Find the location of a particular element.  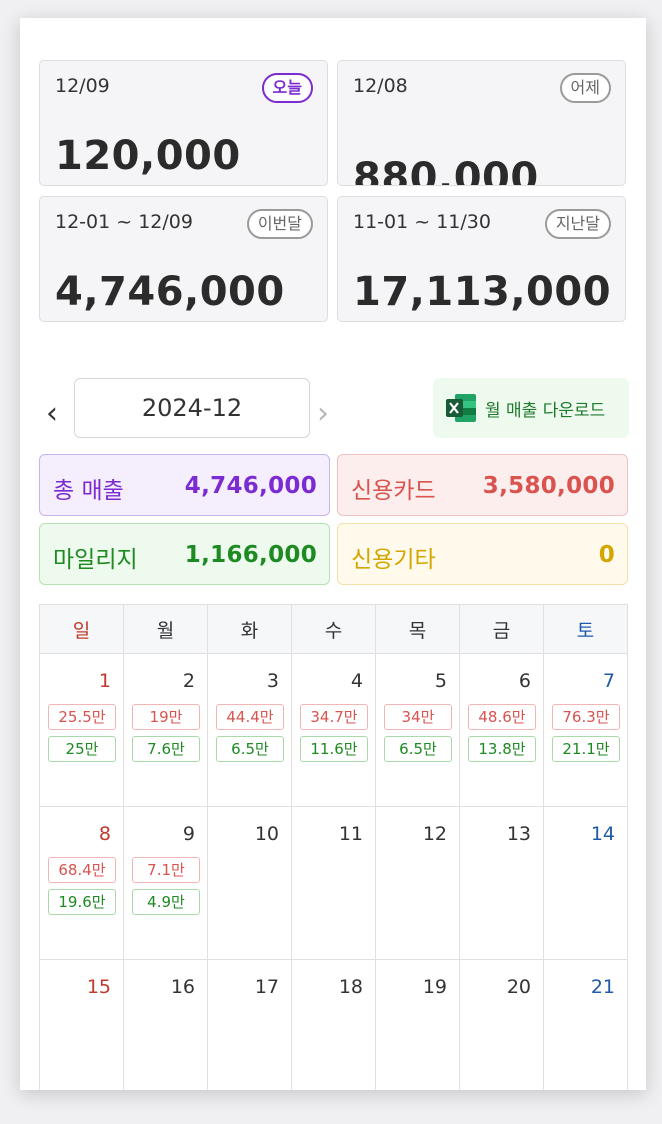

stat-label: 신용카드 is located at coordinates (393, 491).